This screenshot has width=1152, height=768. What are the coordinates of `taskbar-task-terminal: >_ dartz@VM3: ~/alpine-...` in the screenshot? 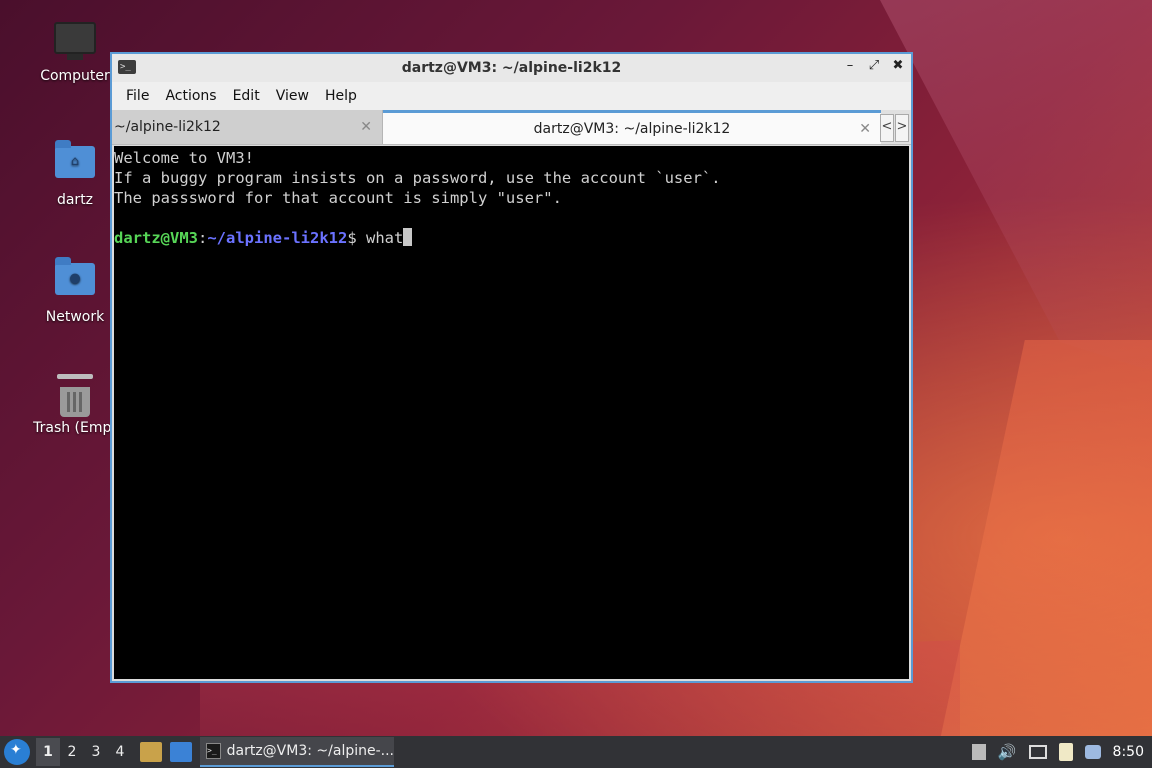 It's located at (297, 752).